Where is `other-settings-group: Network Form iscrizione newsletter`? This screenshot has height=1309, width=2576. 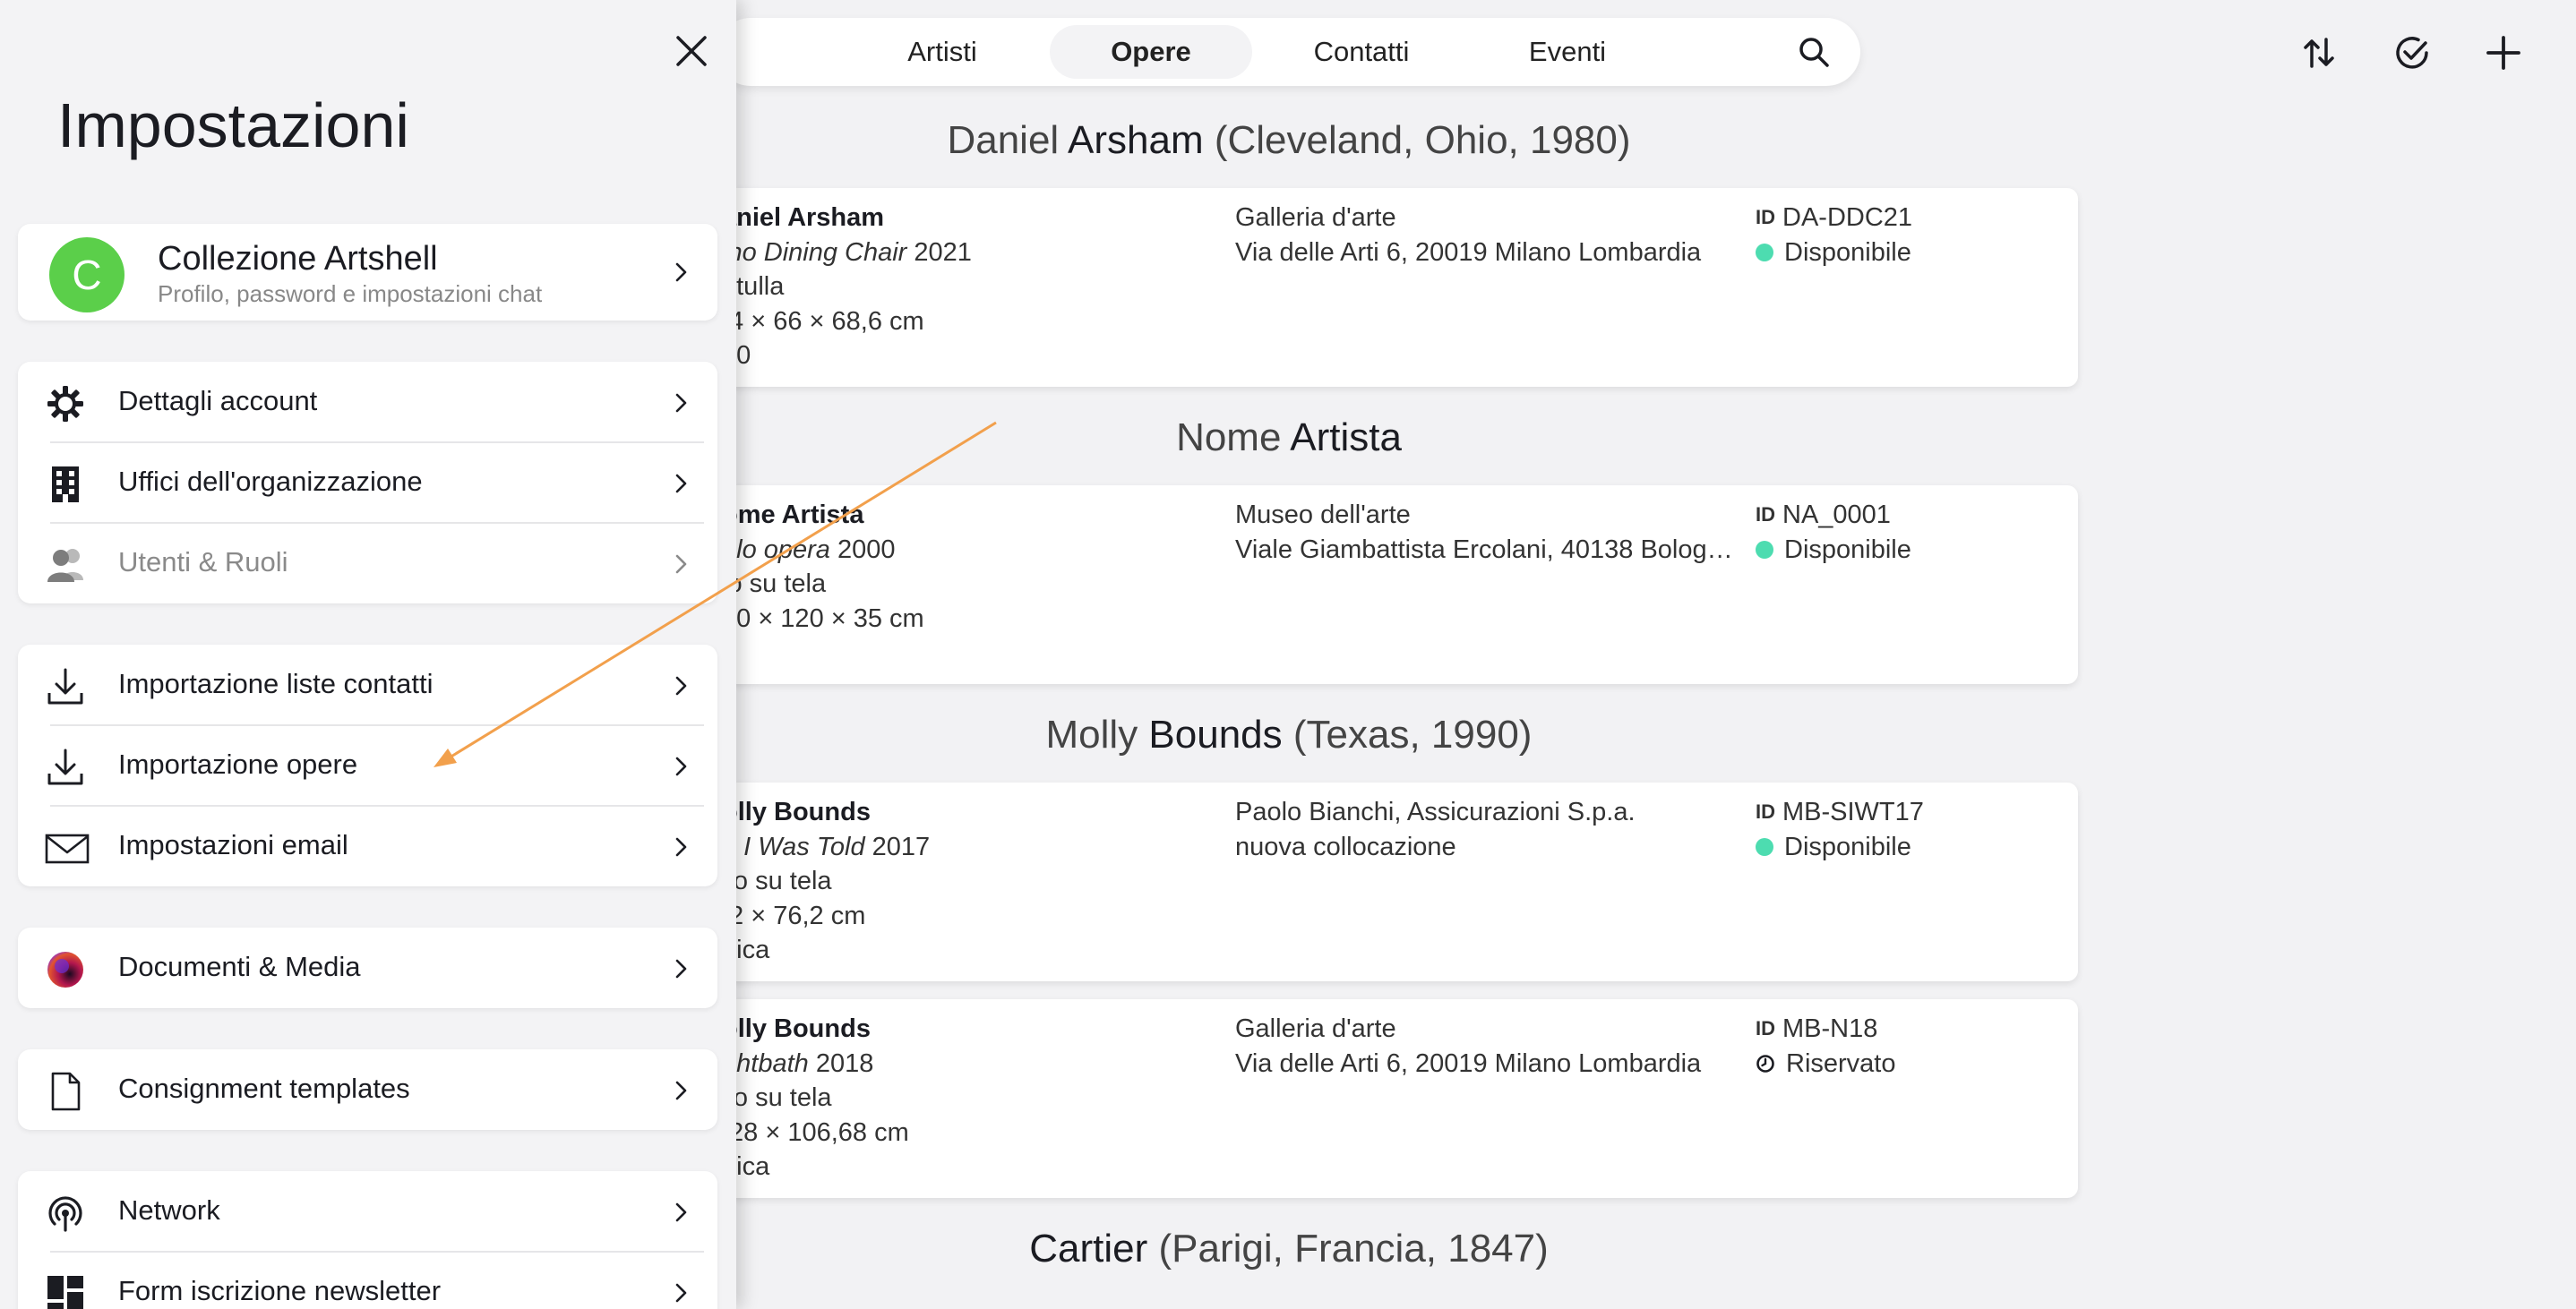
other-settings-group: Network Form iscrizione newsletter is located at coordinates (367, 1240).